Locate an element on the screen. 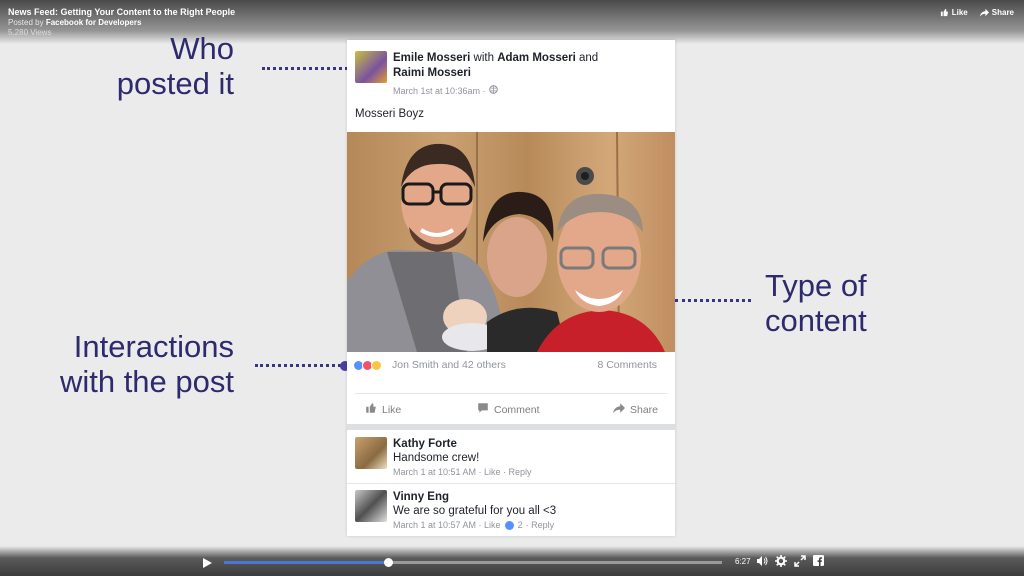 The image size is (1024, 576). share-button: Share is located at coordinates (635, 409).